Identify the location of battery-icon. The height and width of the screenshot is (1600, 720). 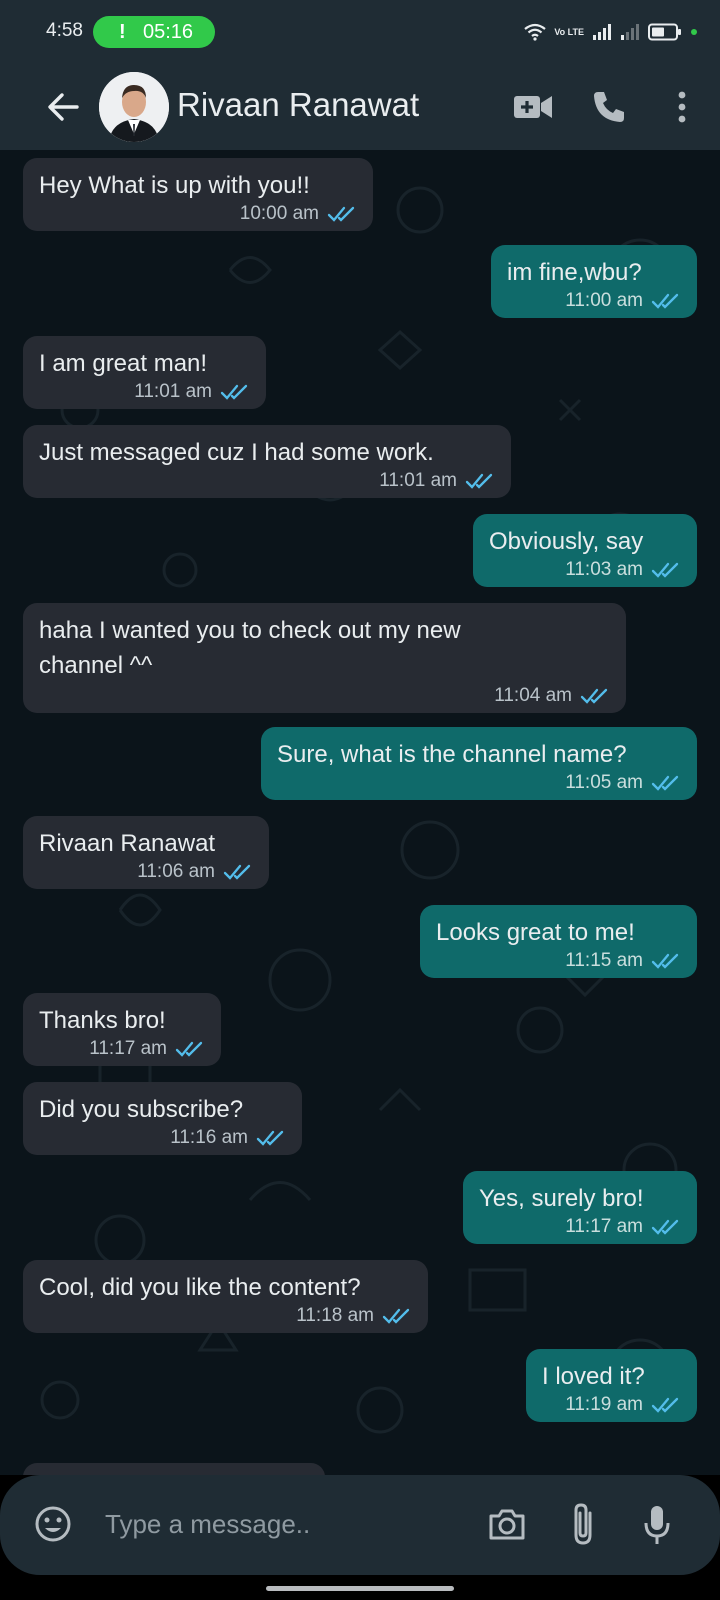
(664, 32).